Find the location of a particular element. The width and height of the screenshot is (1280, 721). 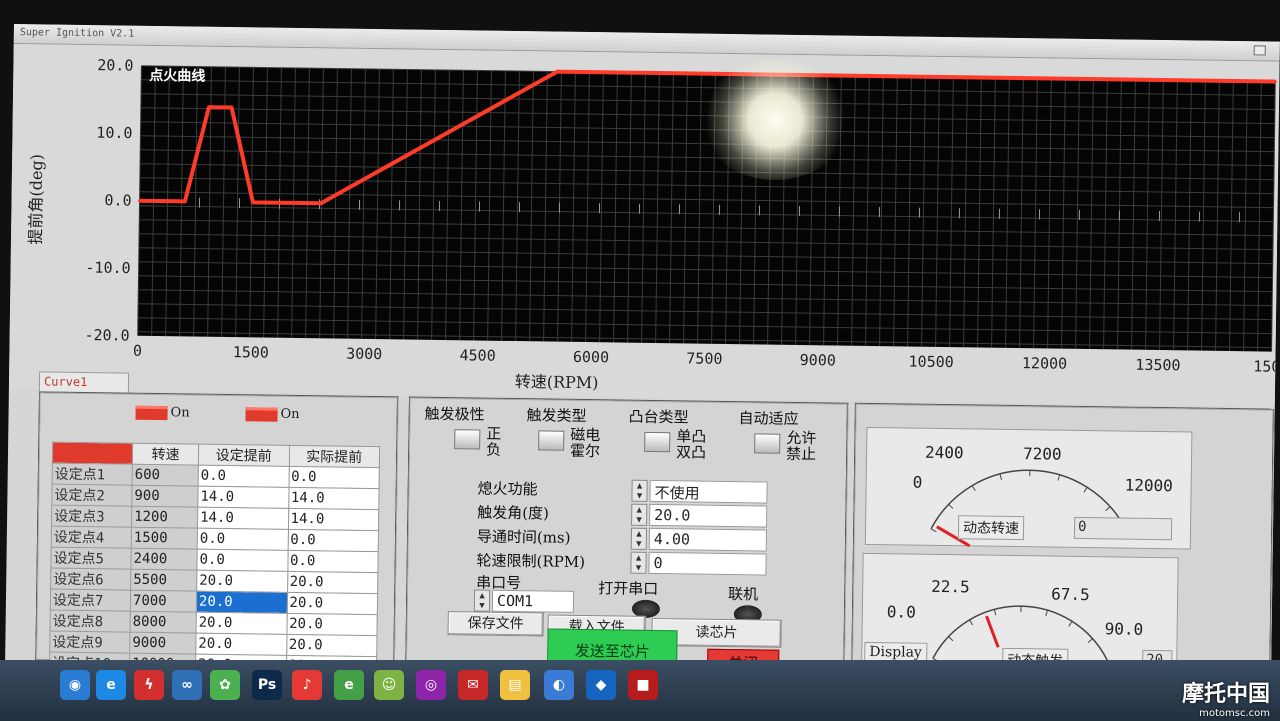

watermark: 摩托中国 motomsc.com is located at coordinates (1226, 697).